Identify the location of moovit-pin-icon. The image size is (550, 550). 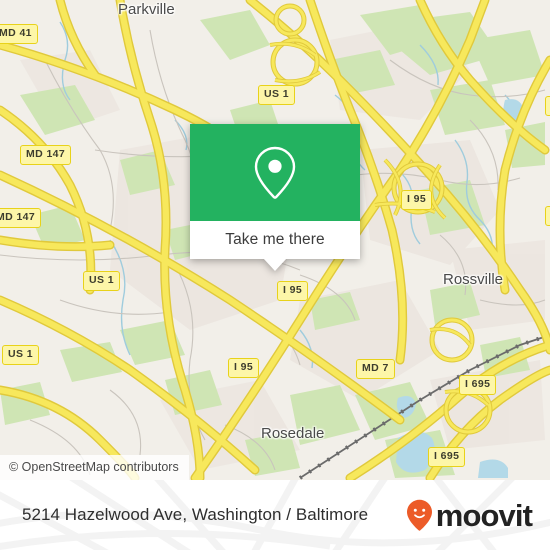
(419, 515).